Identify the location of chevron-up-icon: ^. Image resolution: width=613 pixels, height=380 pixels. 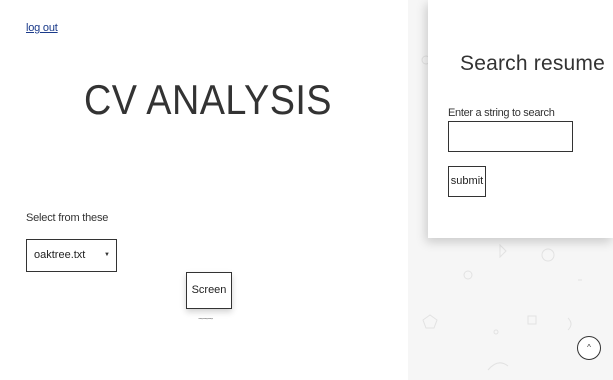
(589, 347).